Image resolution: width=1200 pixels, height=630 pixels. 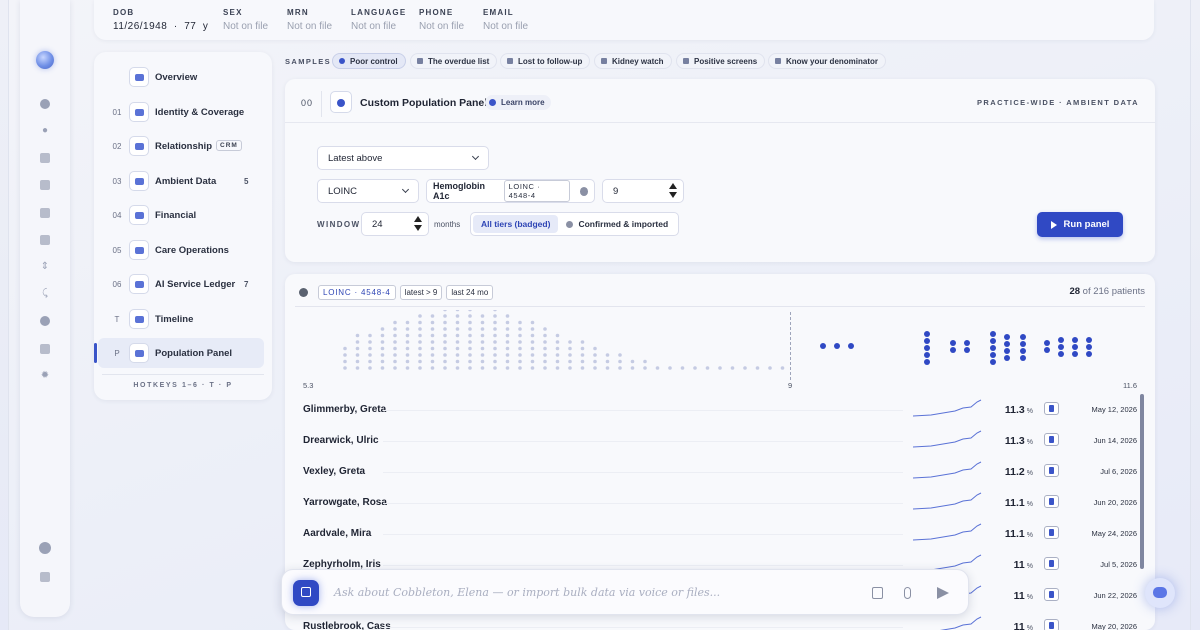 I want to click on home-icon, so click(x=45, y=104).